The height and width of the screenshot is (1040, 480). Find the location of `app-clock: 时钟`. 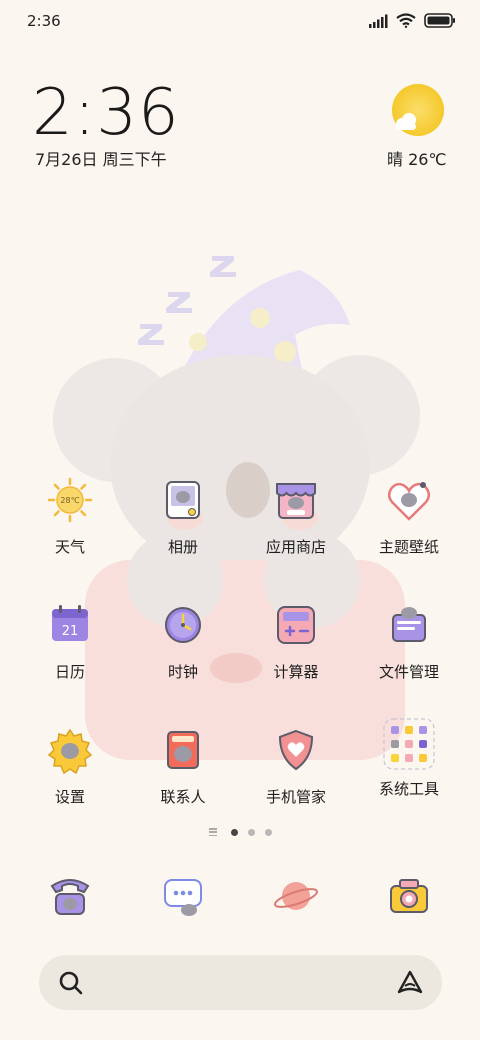

app-clock: 时钟 is located at coordinates (183, 641).